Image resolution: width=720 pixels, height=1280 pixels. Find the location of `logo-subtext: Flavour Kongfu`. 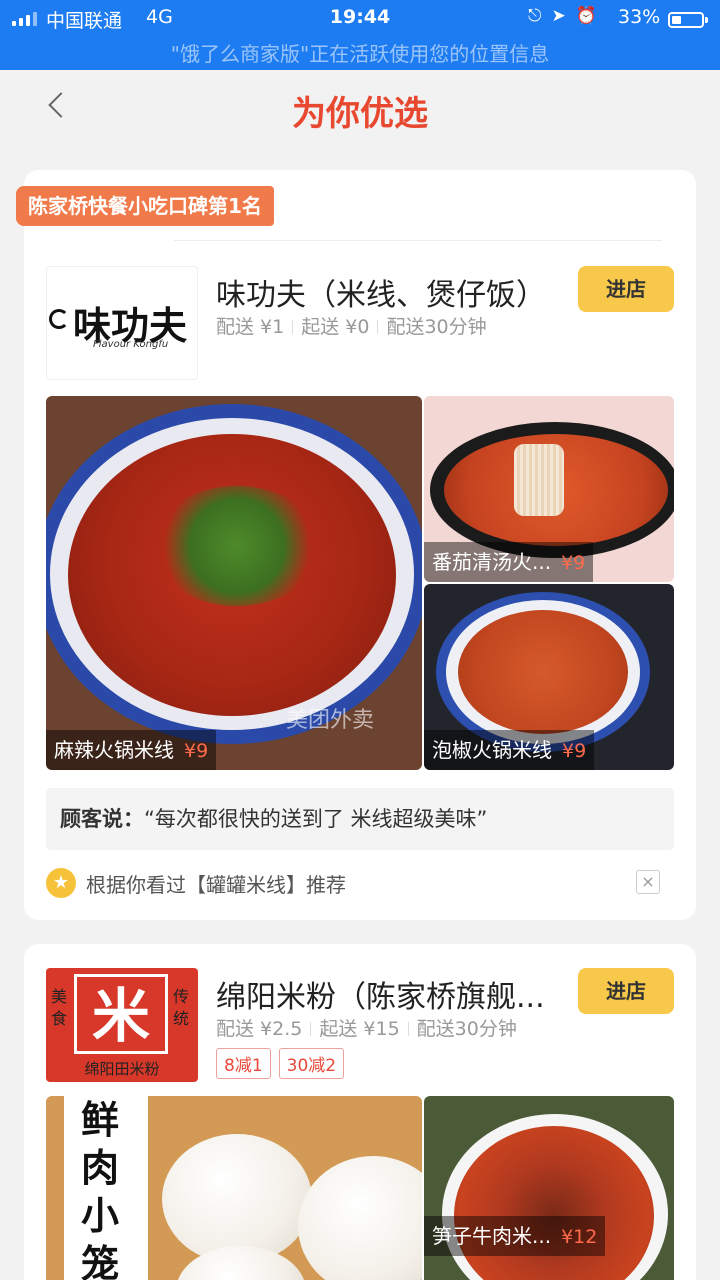

logo-subtext: Flavour Kongfu is located at coordinates (131, 344).